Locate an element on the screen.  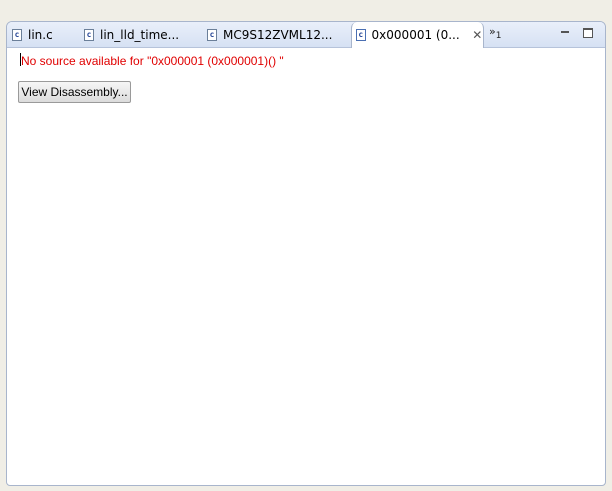
overflow-count: 1 is located at coordinates (498, 36).